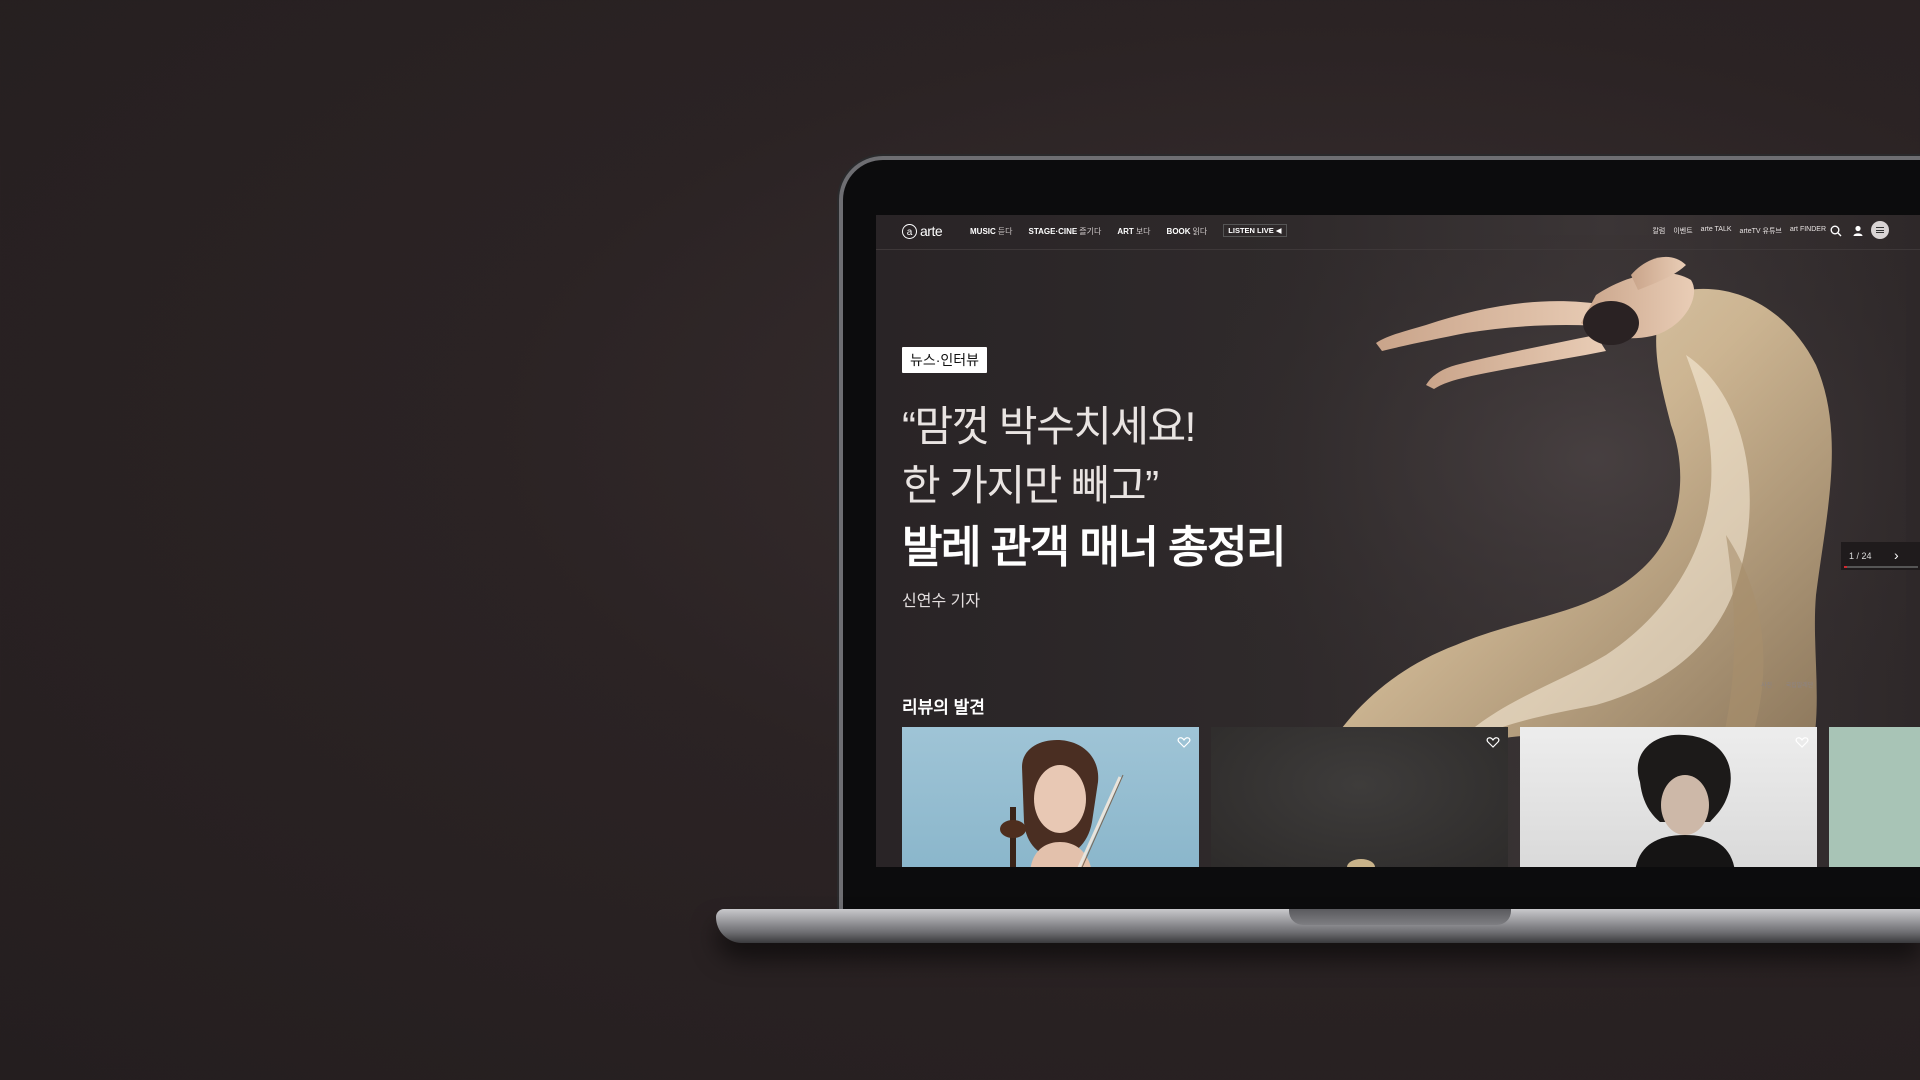 The height and width of the screenshot is (1080, 1920). Describe the element at coordinates (1880, 230) in the screenshot. I see `hamburger-menu-icon` at that location.